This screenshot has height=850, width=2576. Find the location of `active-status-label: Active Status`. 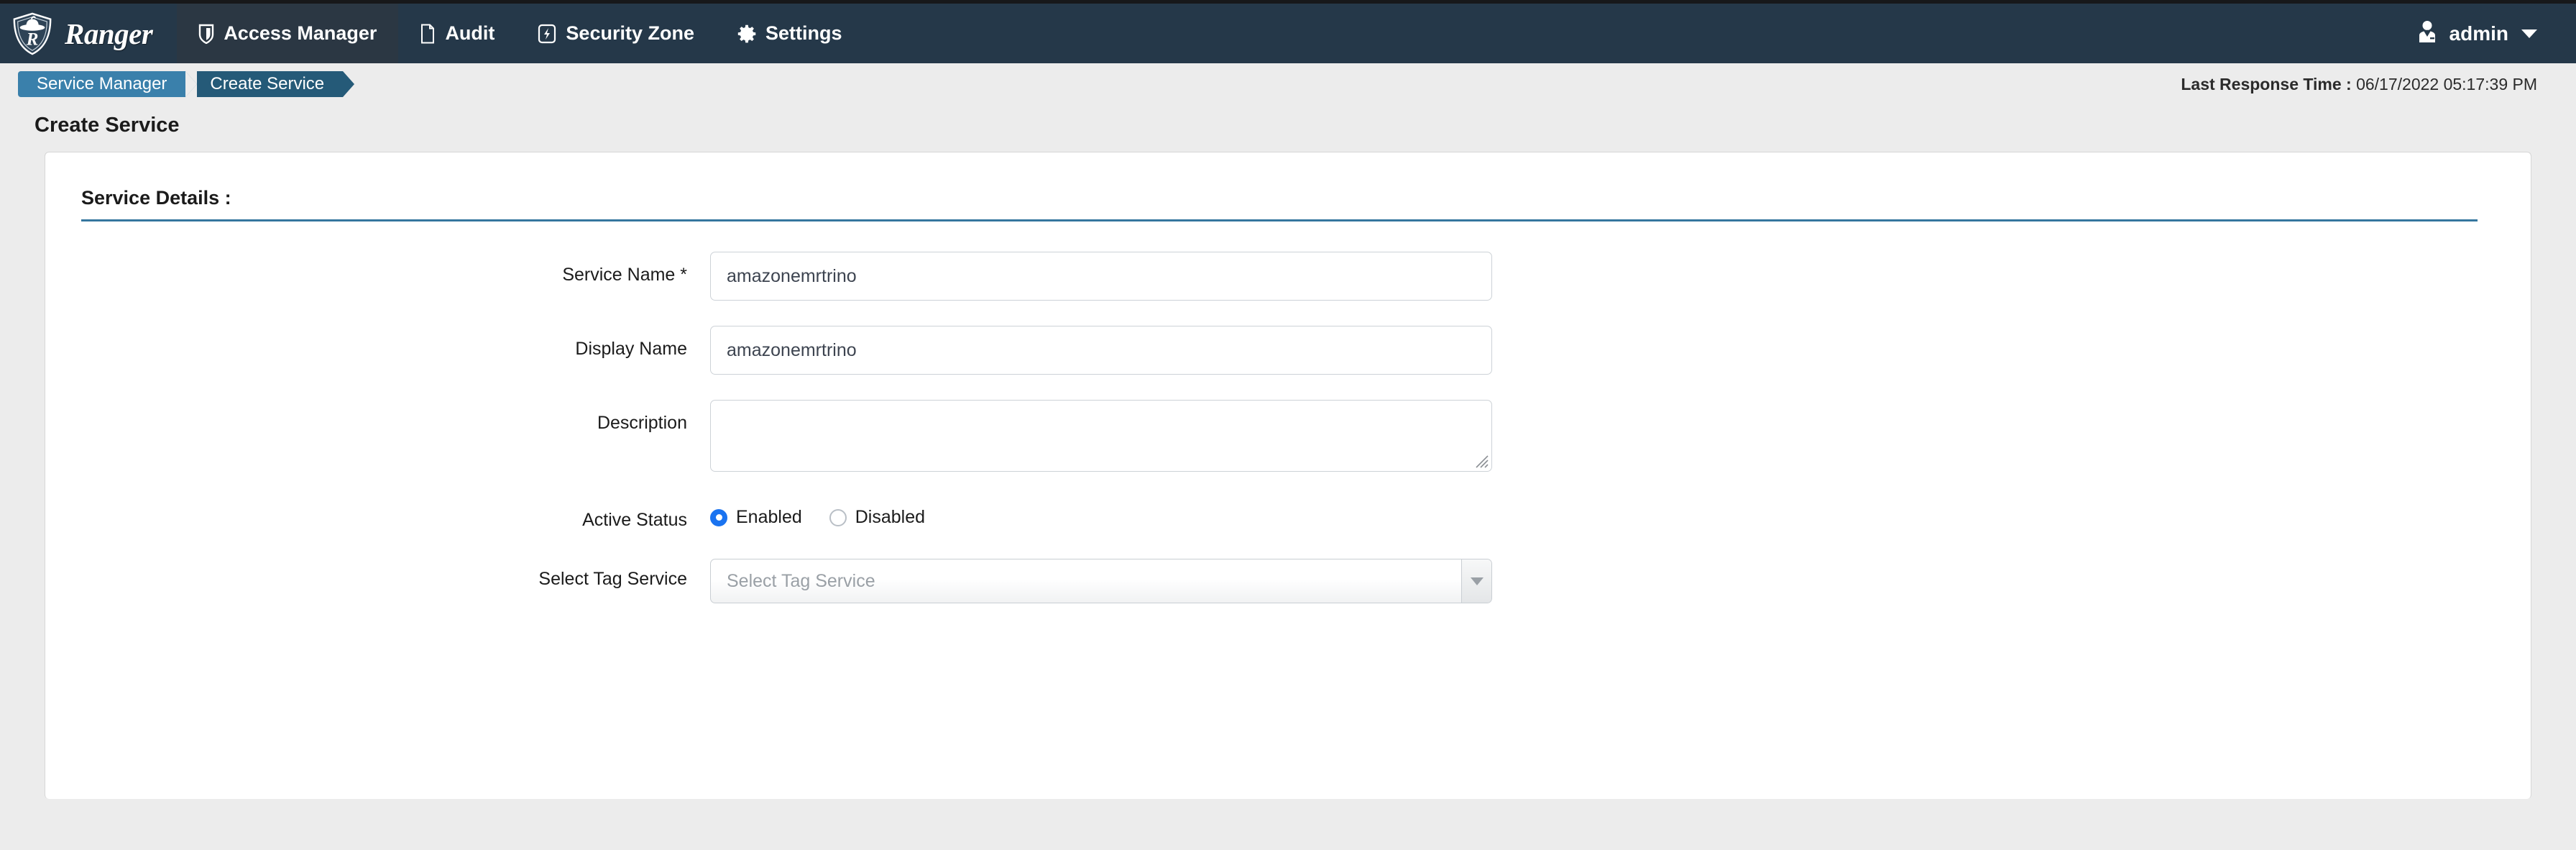

active-status-label: Active Status is located at coordinates (634, 520).